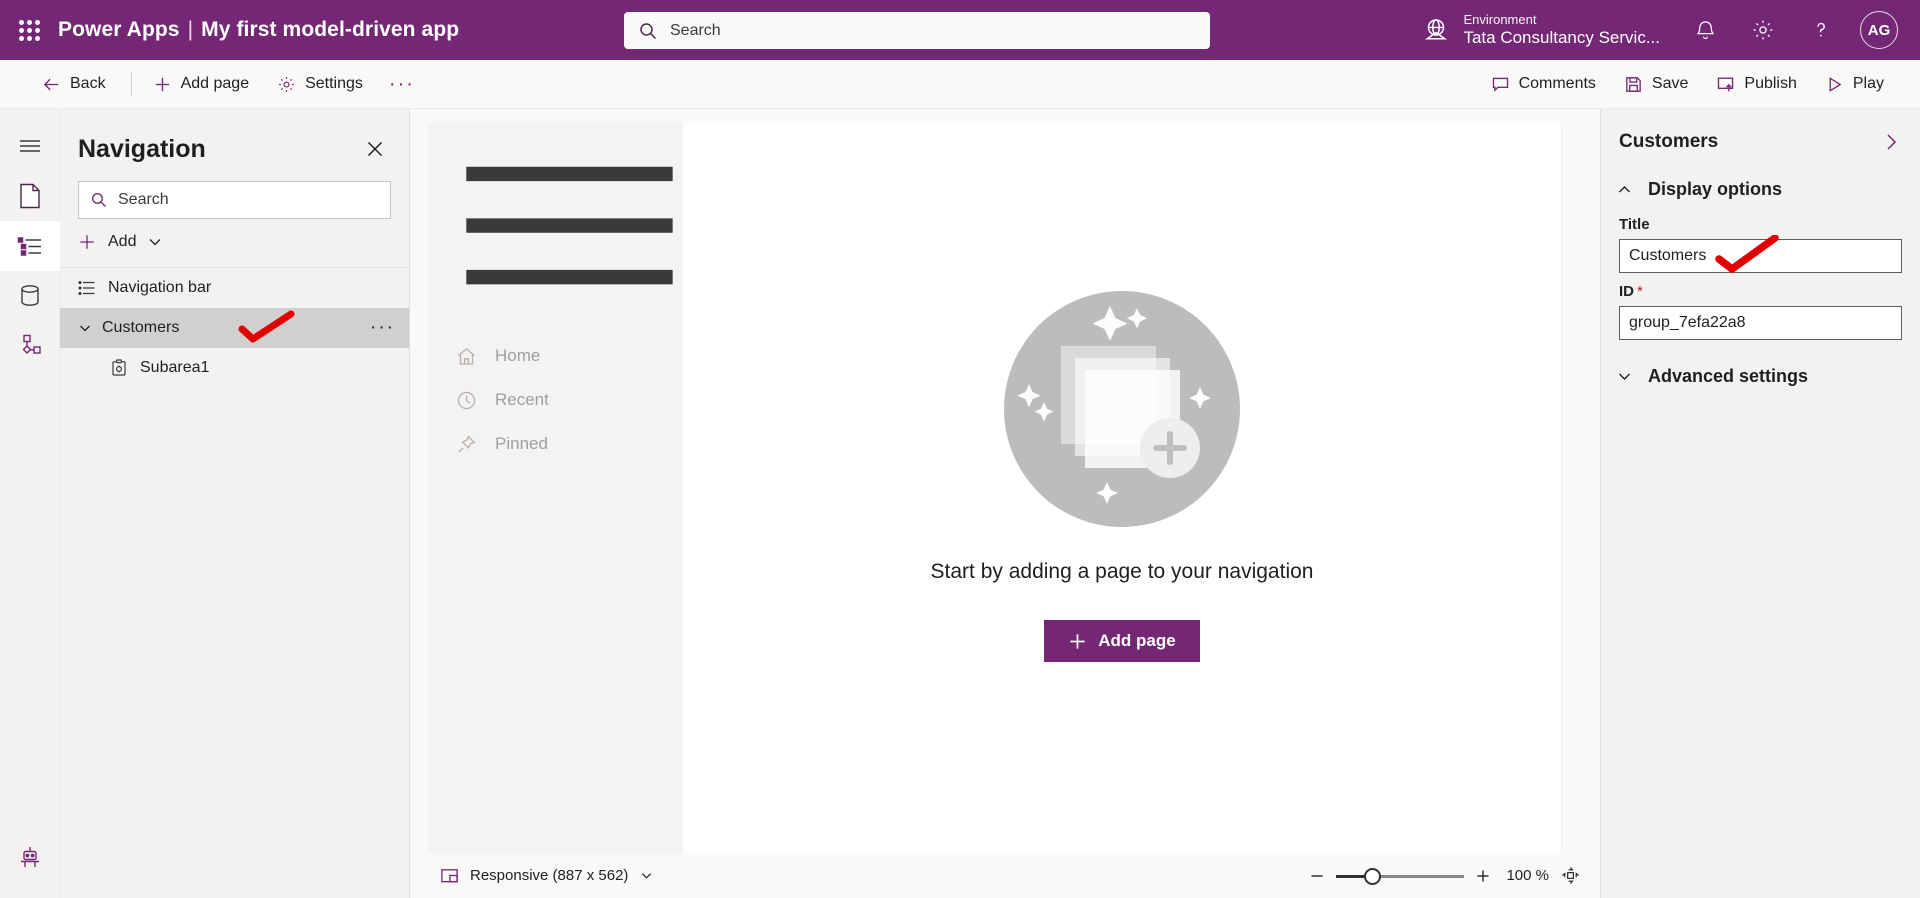 This screenshot has height=898, width=1920. Describe the element at coordinates (143, 199) in the screenshot. I see `search-placeholder: Search` at that location.